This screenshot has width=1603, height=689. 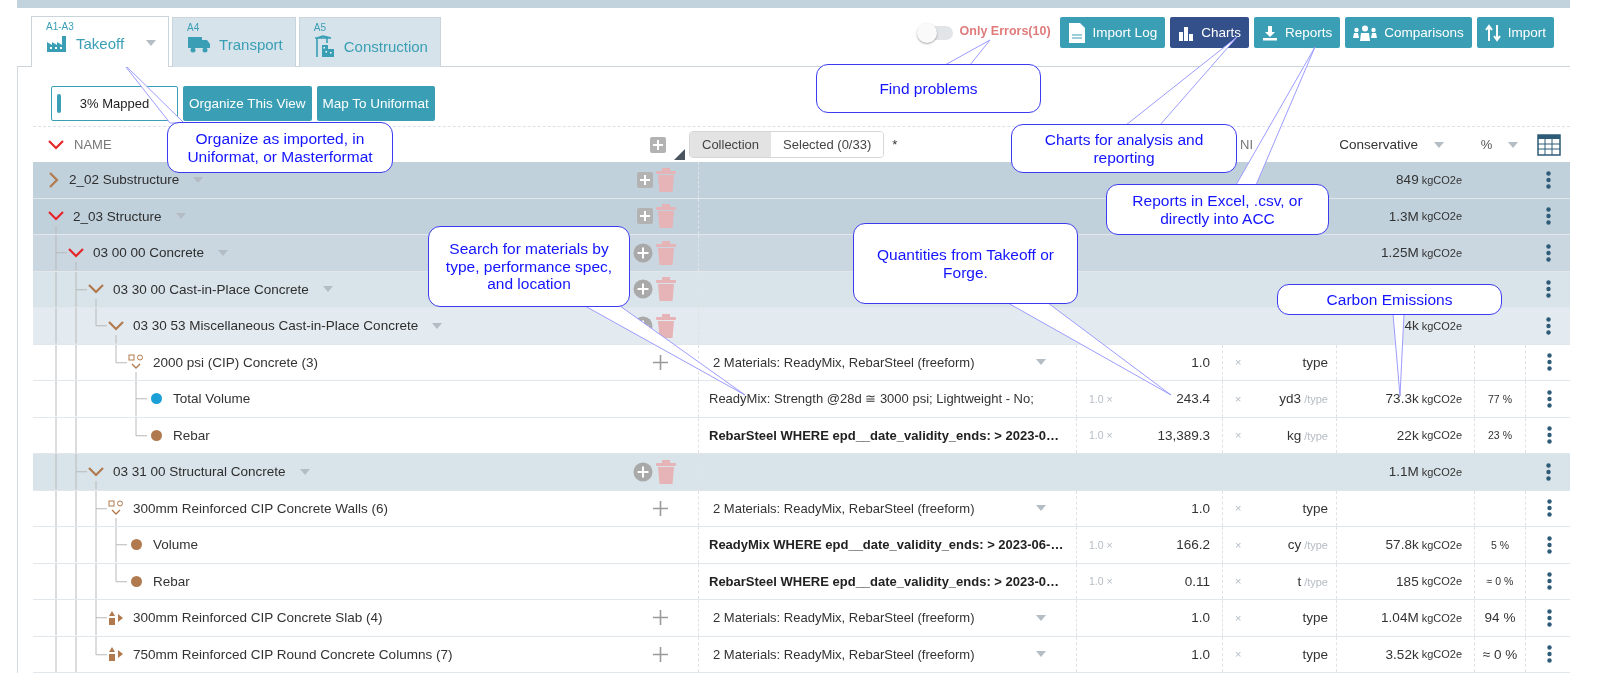 What do you see at coordinates (1500, 618) in the screenshot?
I see `percent-value: 94 %` at bounding box center [1500, 618].